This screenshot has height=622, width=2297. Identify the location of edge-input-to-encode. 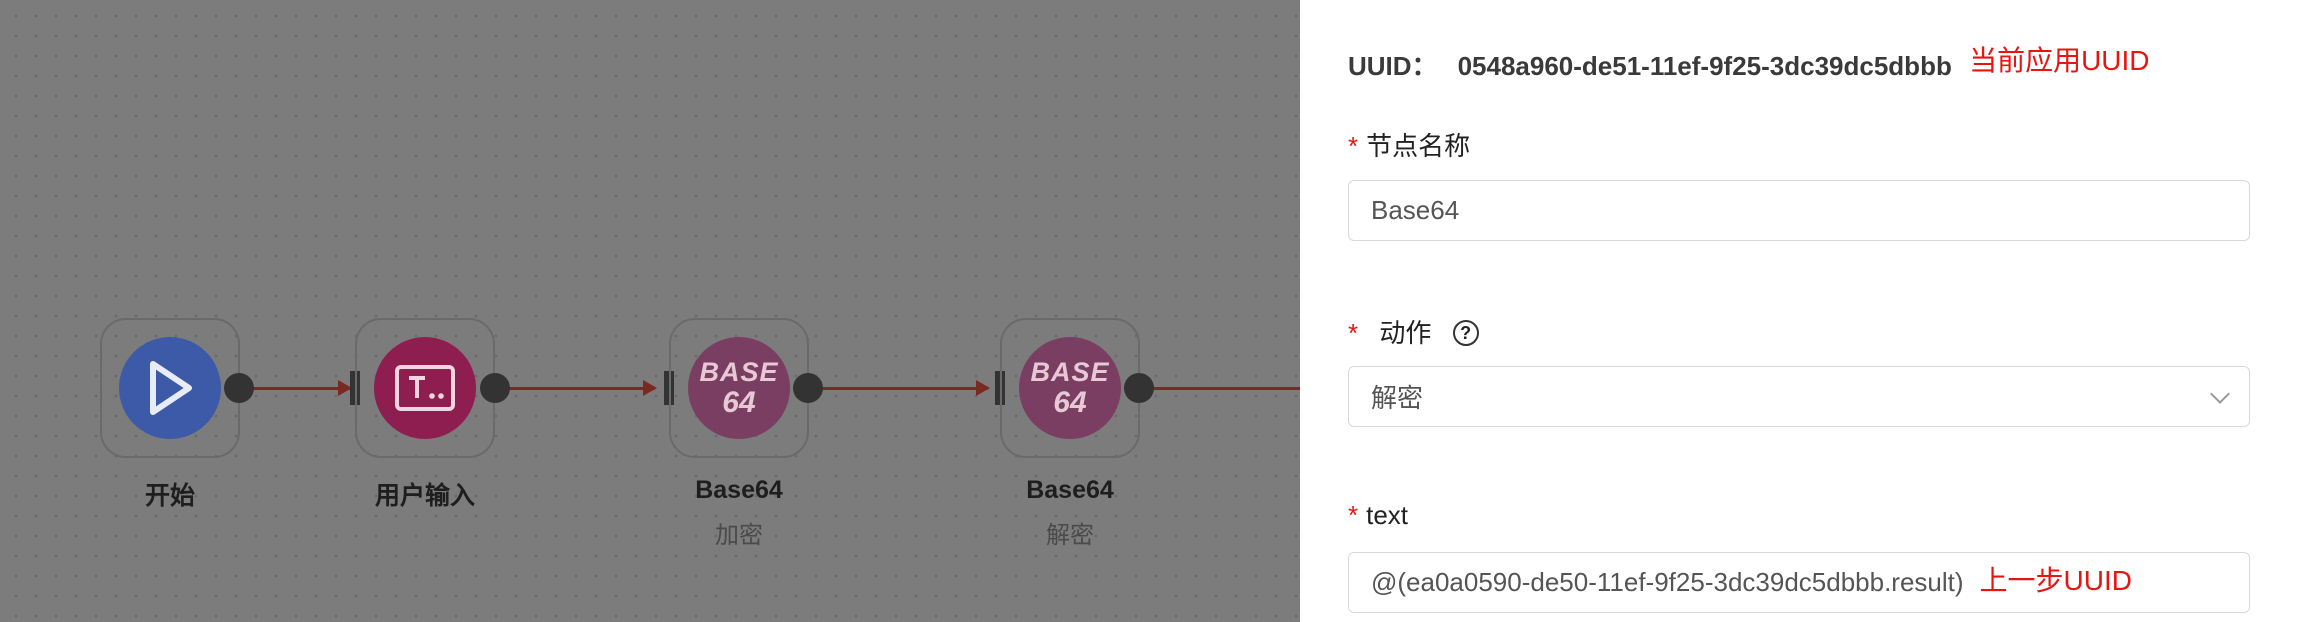
(575, 388).